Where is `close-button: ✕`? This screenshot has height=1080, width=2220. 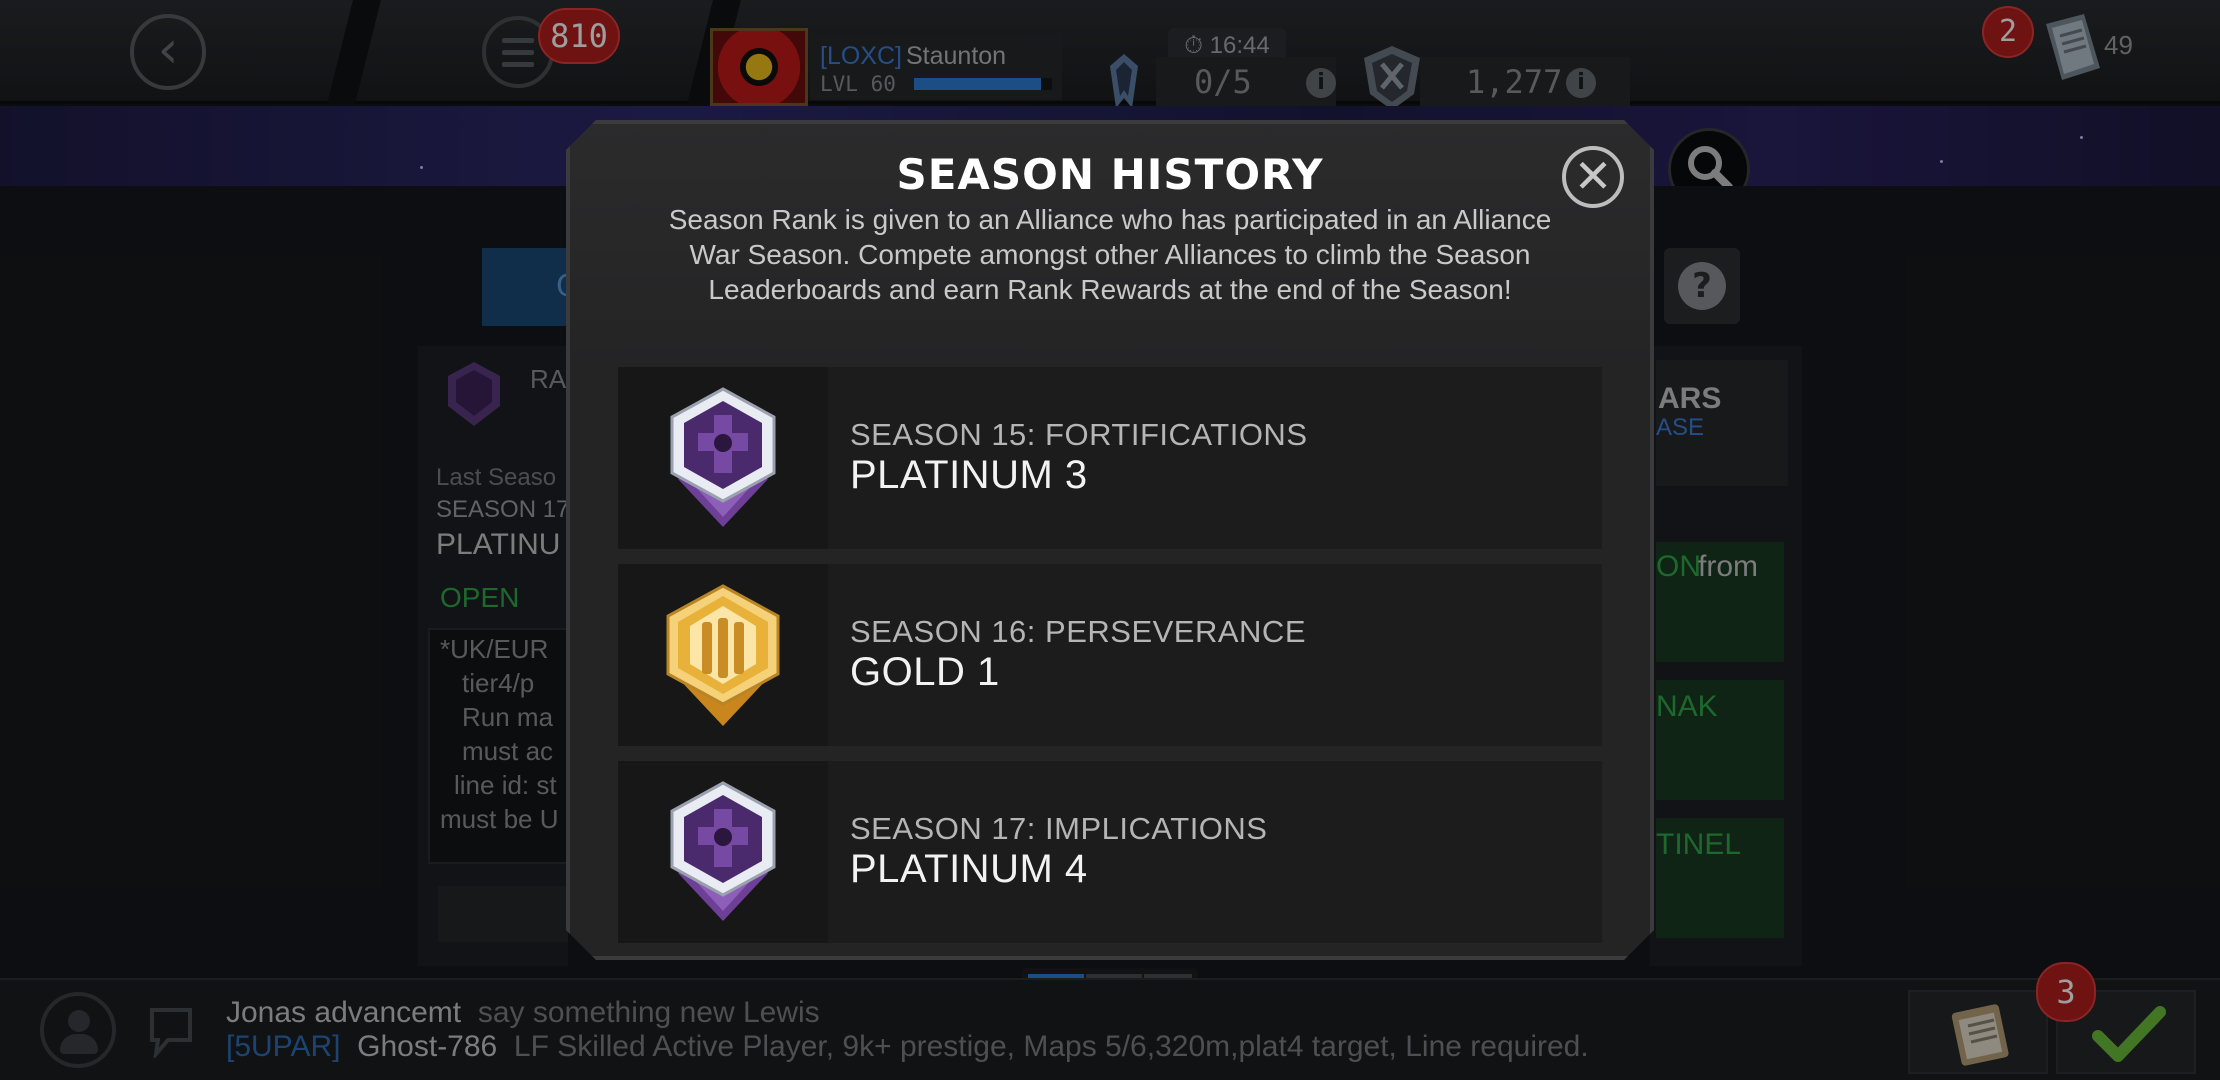
close-button: ✕ is located at coordinates (1593, 177).